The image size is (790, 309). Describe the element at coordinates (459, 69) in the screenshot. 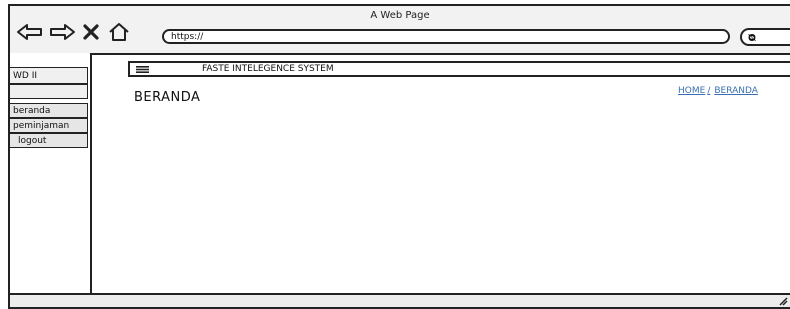

I see `app-header: FASTE INTELEGENCE SYSTEM` at that location.